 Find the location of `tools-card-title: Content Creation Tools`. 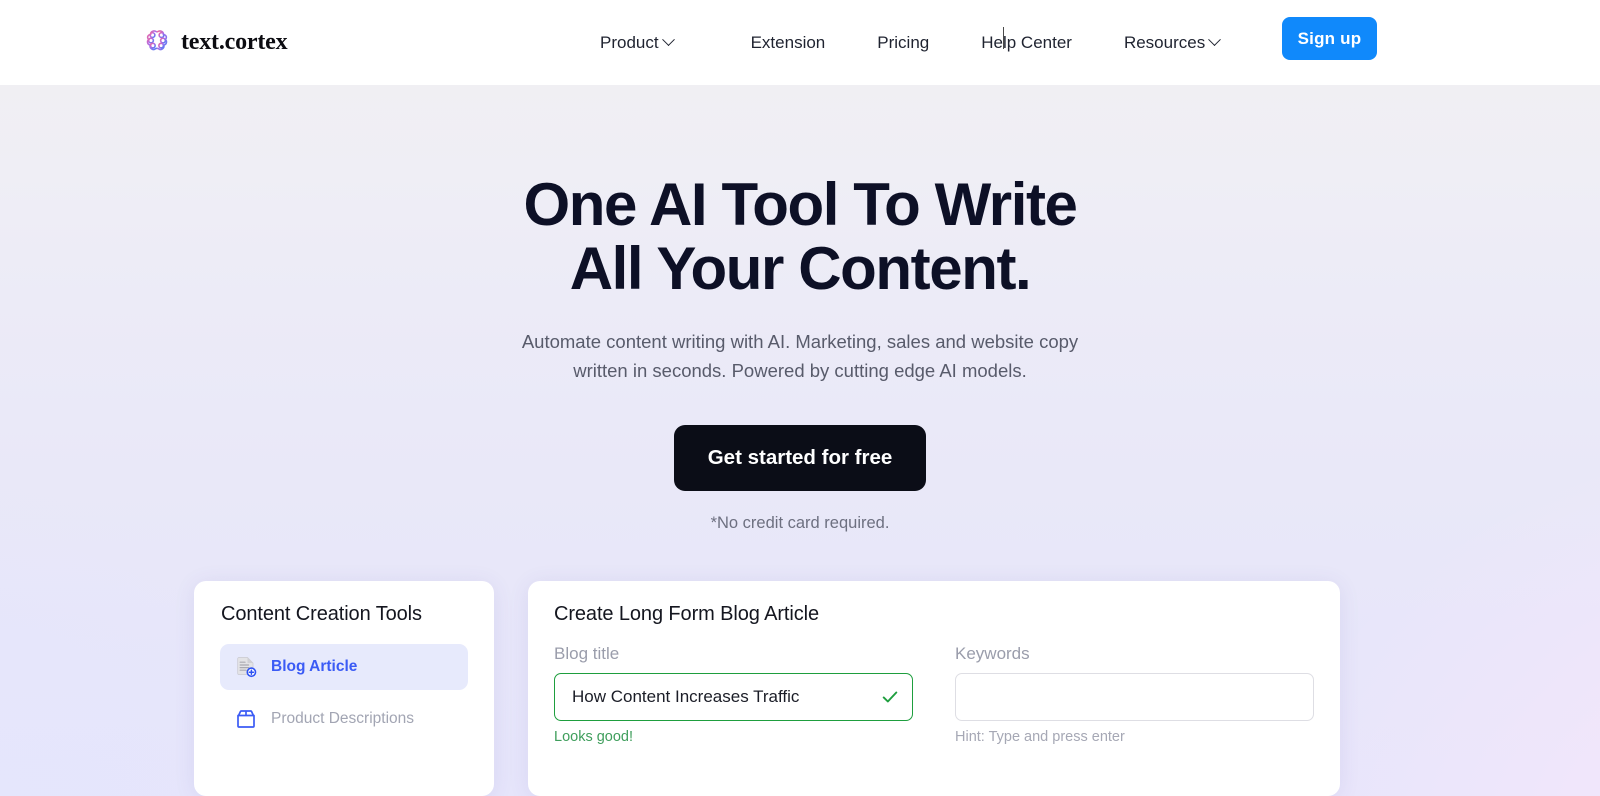

tools-card-title: Content Creation Tools is located at coordinates (321, 614).